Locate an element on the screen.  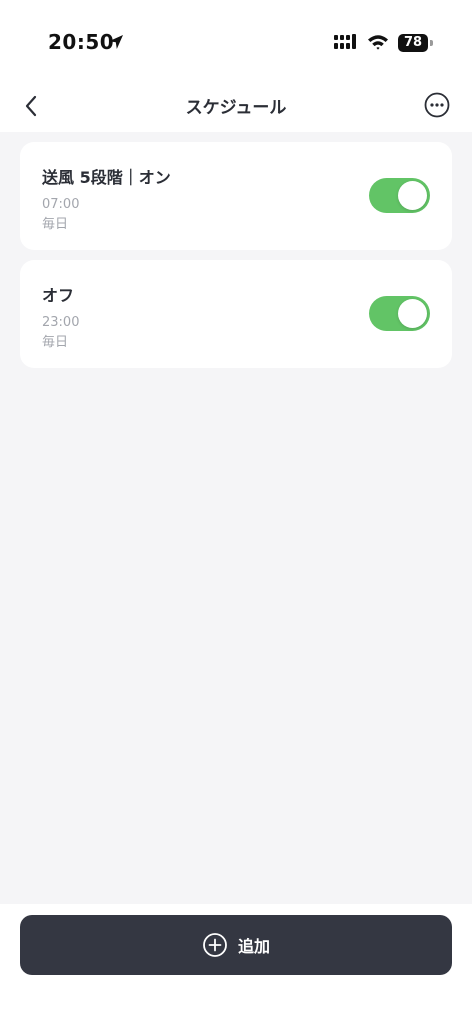
status-bar: 20:50 78 is located at coordinates (236, 41).